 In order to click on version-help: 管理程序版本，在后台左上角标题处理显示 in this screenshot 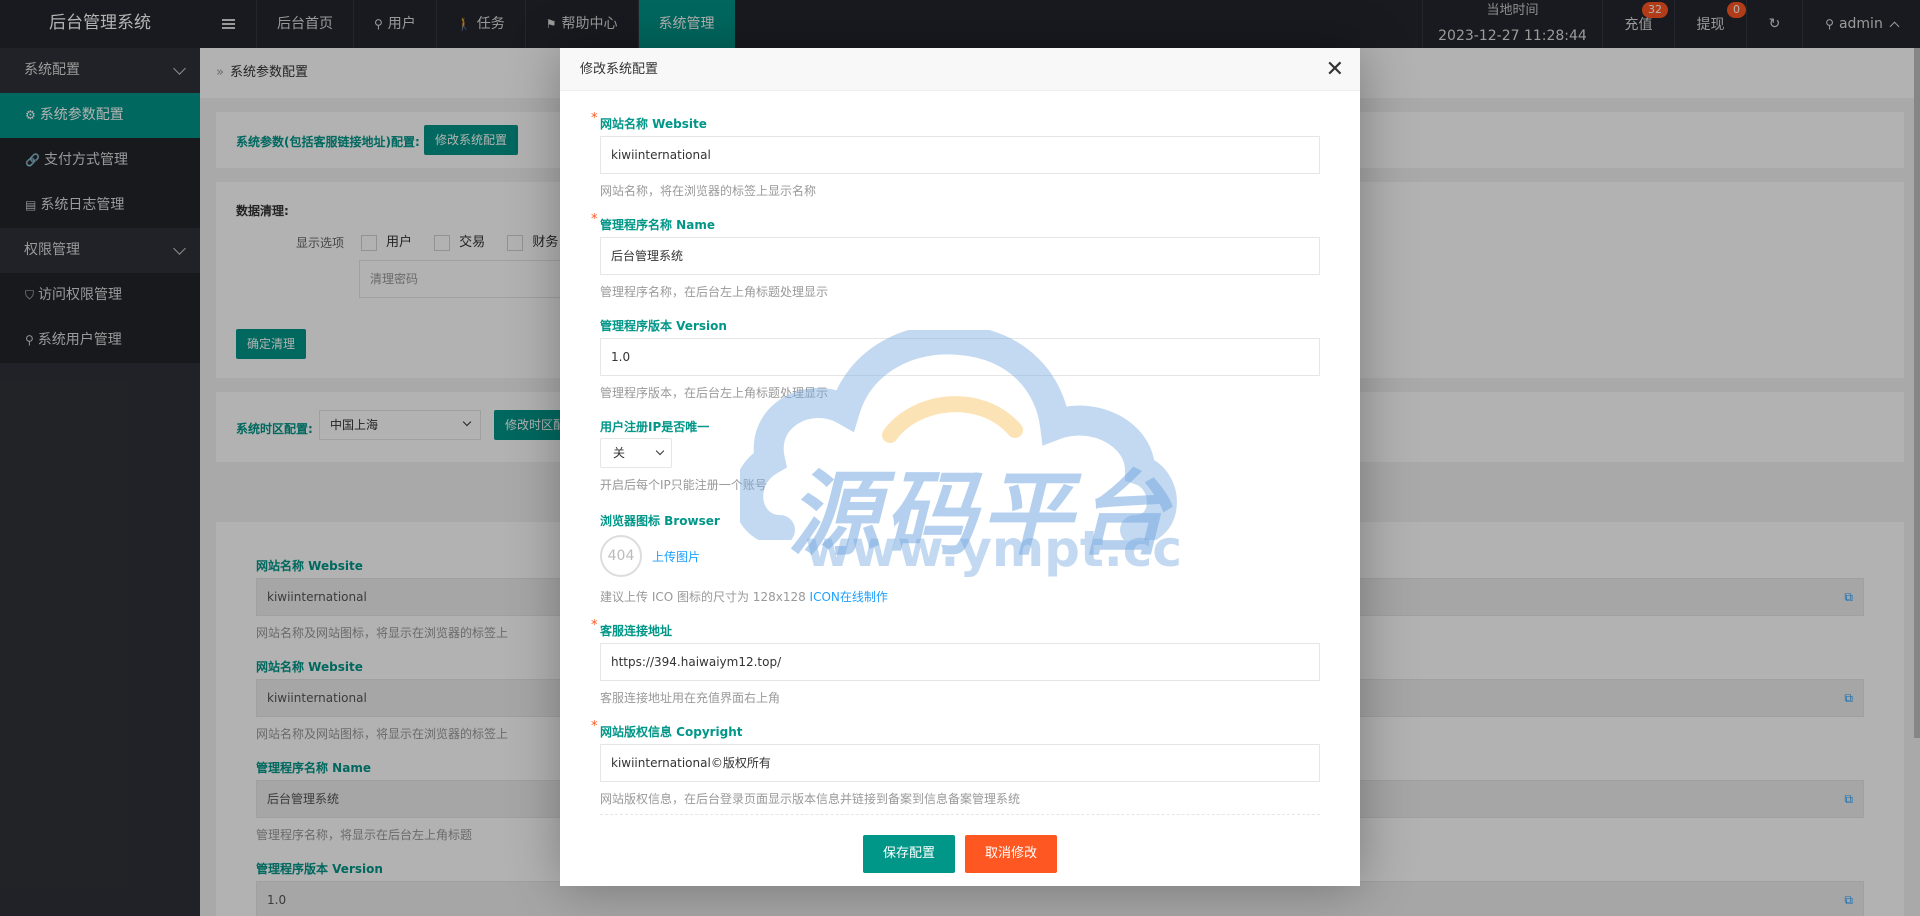, I will do `click(714, 393)`.